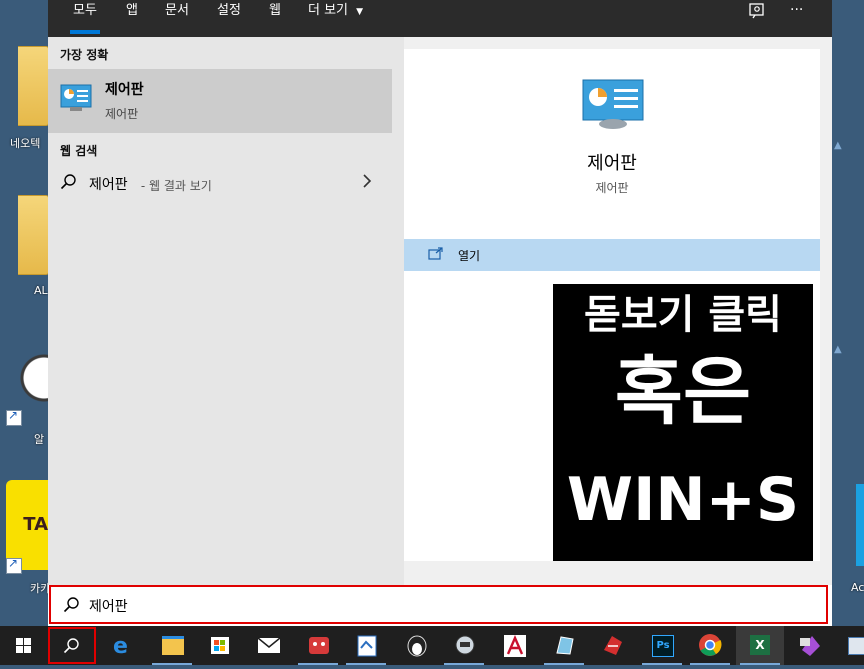  I want to click on windows-logo-icon, so click(23, 645).